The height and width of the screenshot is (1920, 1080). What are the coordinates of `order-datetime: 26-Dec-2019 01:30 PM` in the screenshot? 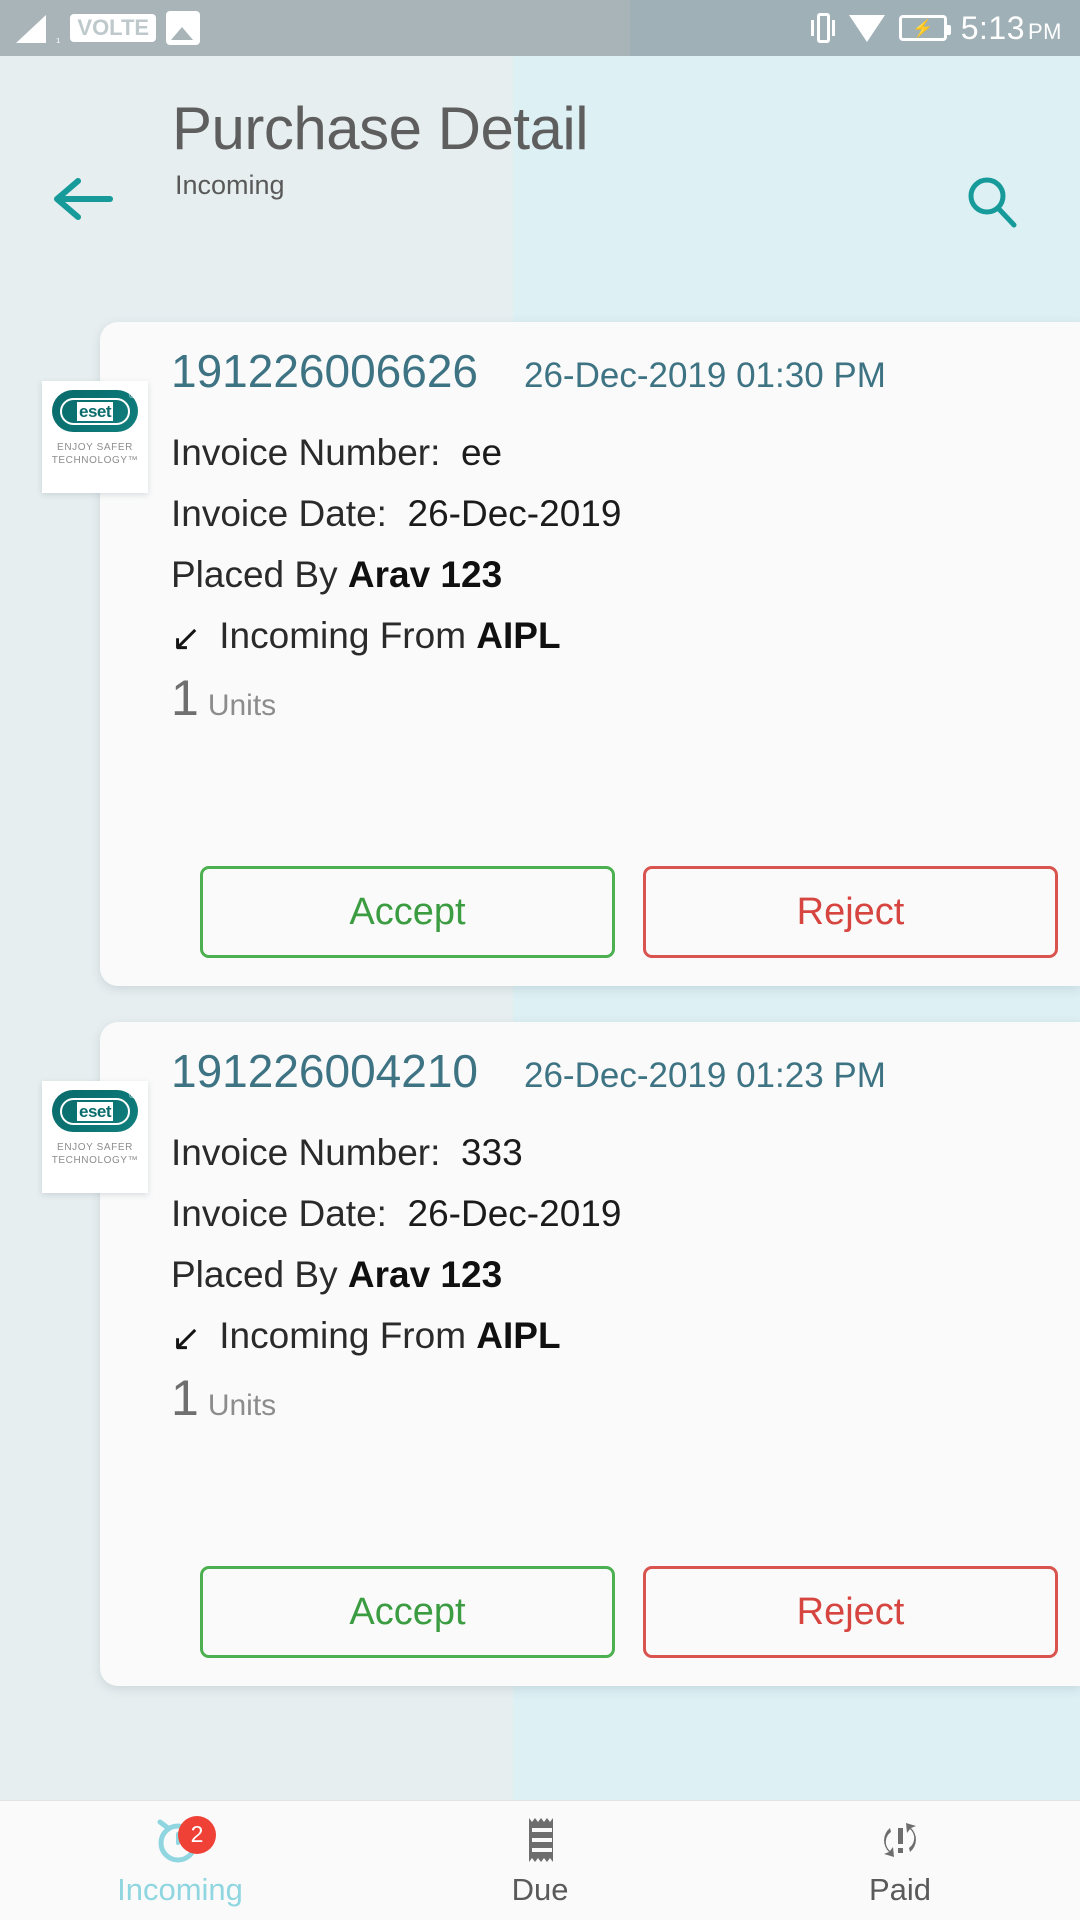 It's located at (705, 375).